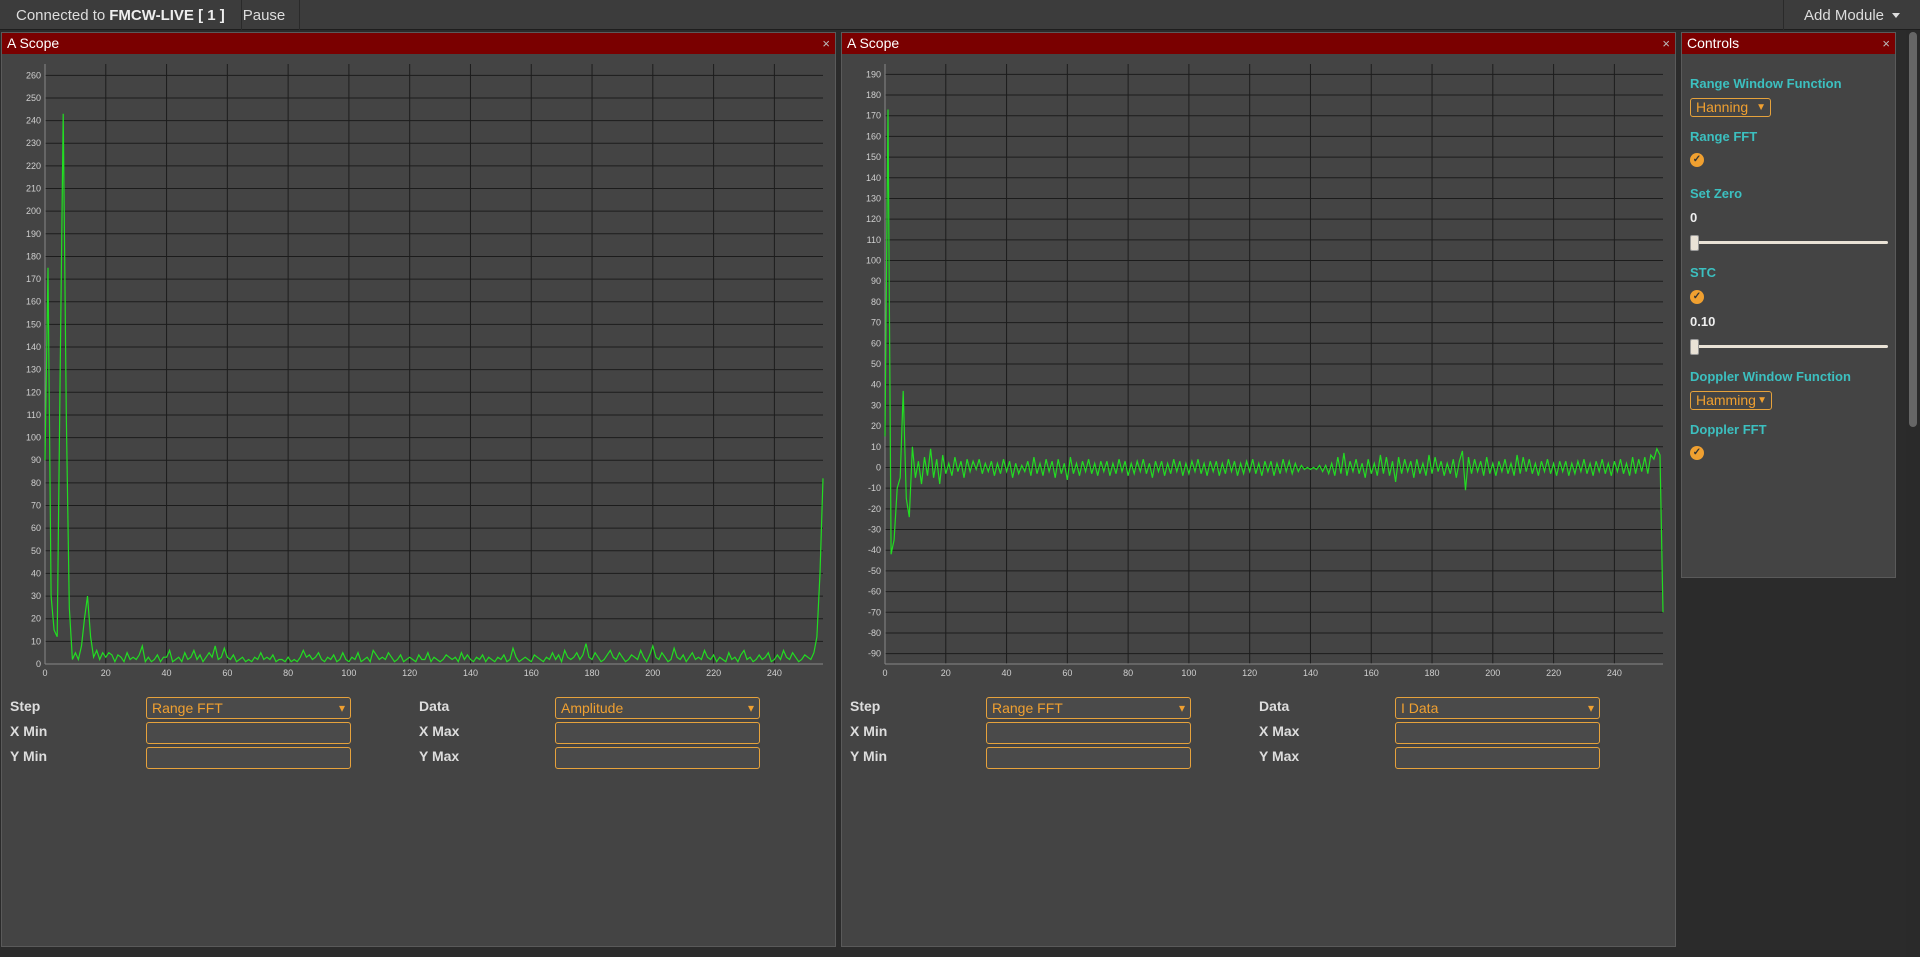 The image size is (1920, 957). Describe the element at coordinates (713, 673) in the screenshot. I see `x-tick-label: 220` at that location.